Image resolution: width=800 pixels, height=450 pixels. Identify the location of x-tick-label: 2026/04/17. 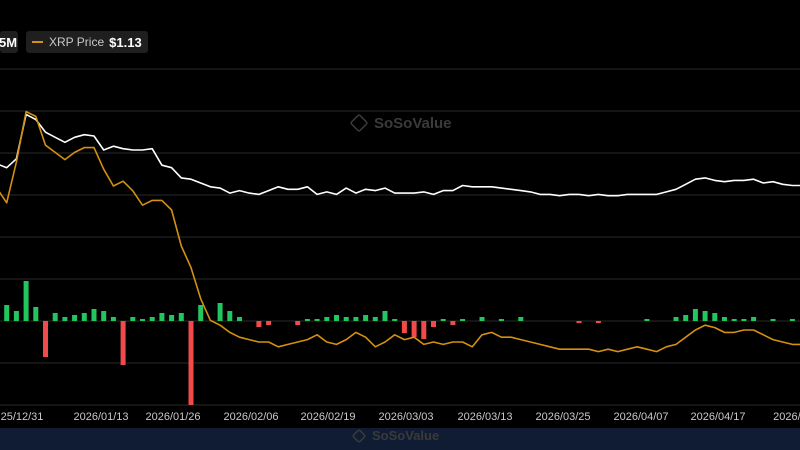
(717, 417).